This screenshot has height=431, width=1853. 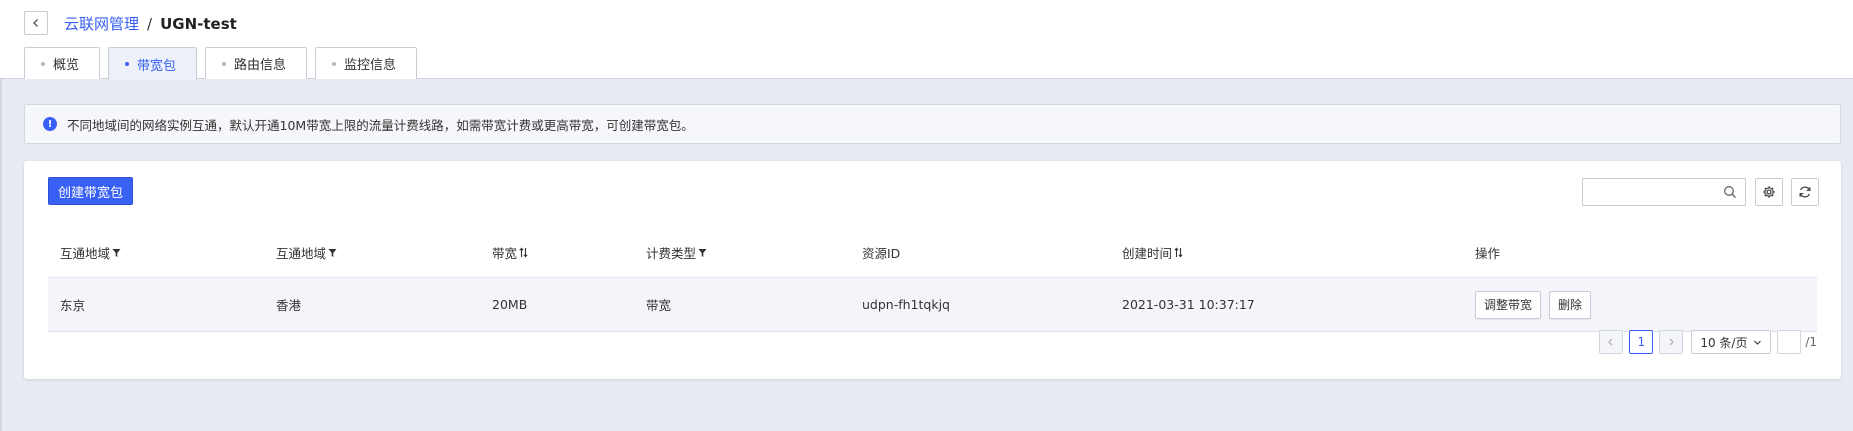 I want to click on chevron-right-icon, so click(x=1672, y=342).